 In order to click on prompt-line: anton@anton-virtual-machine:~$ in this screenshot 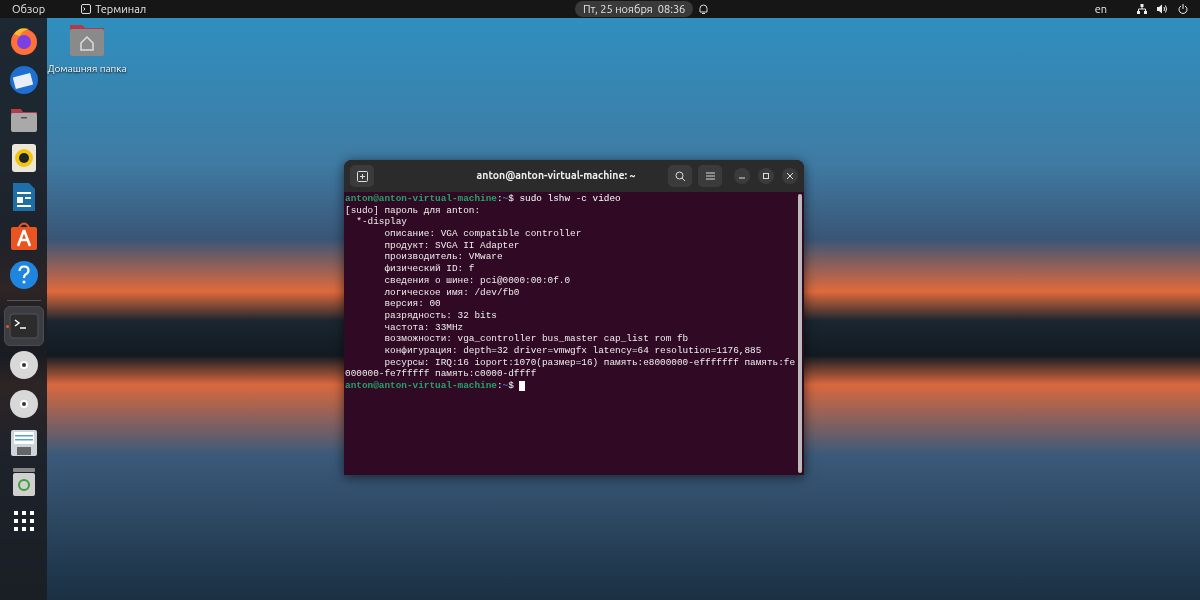, I will do `click(571, 386)`.